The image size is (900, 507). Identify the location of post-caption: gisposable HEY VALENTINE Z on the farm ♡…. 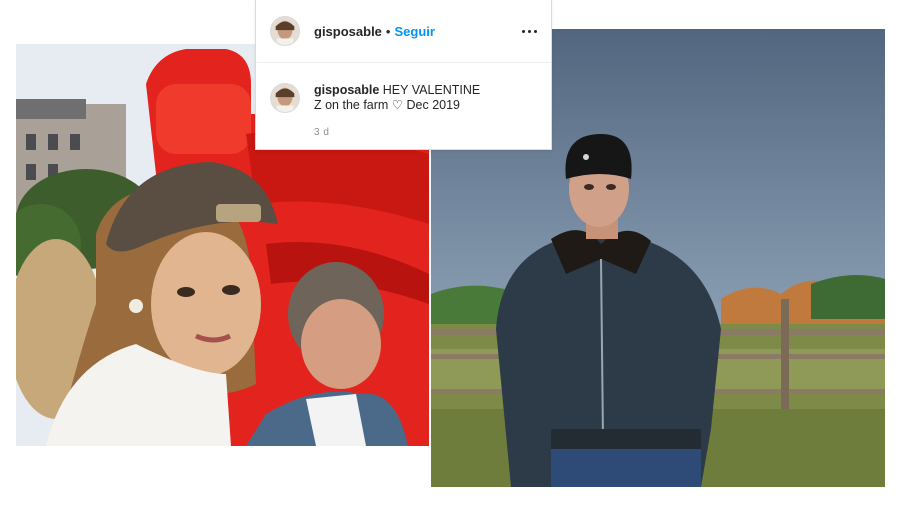
(414, 111).